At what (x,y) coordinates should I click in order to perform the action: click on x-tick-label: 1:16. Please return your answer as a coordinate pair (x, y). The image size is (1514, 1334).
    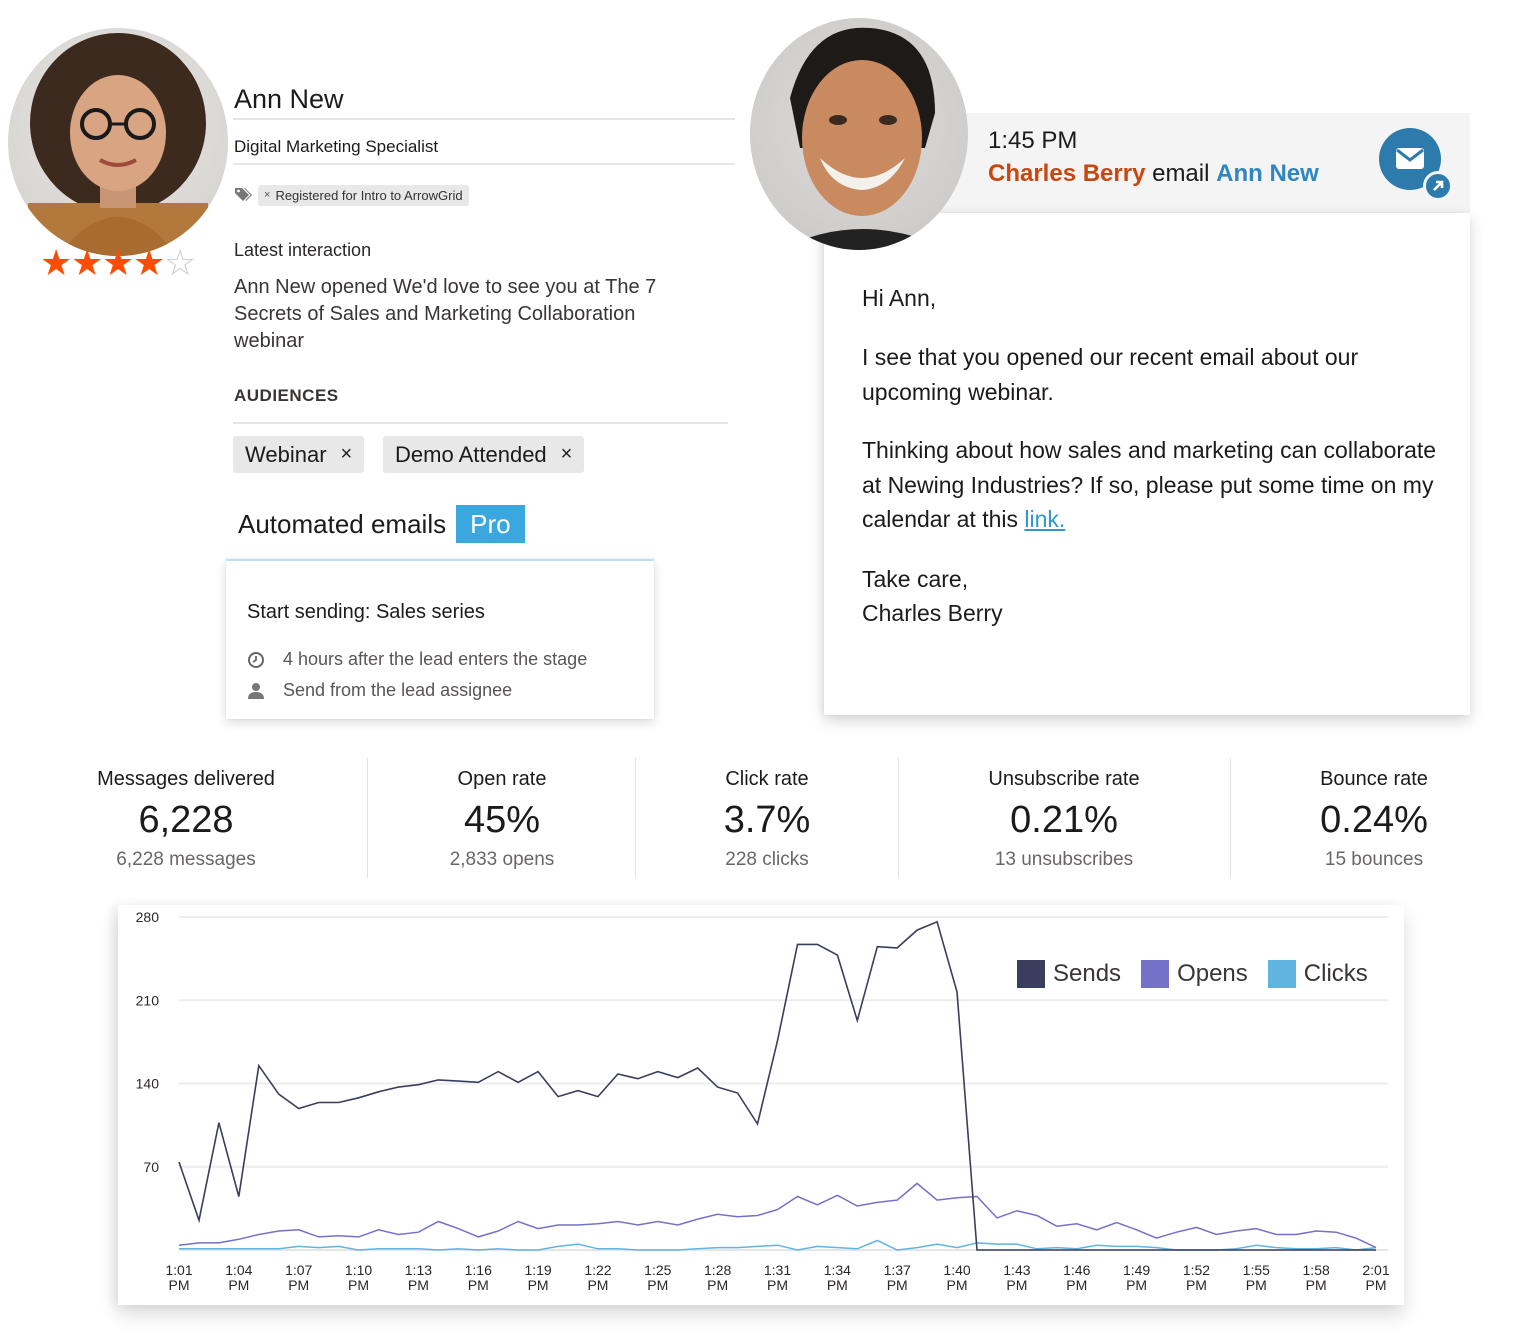
    Looking at the image, I should click on (478, 1270).